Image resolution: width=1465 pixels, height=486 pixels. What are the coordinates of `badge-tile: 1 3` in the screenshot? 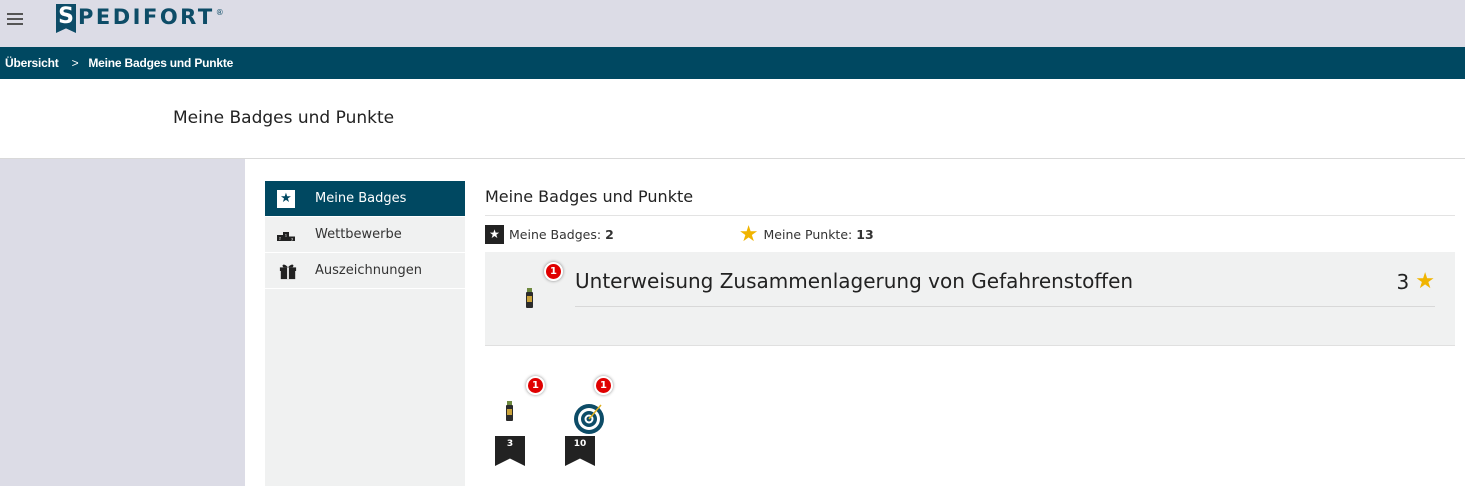 It's located at (520, 421).